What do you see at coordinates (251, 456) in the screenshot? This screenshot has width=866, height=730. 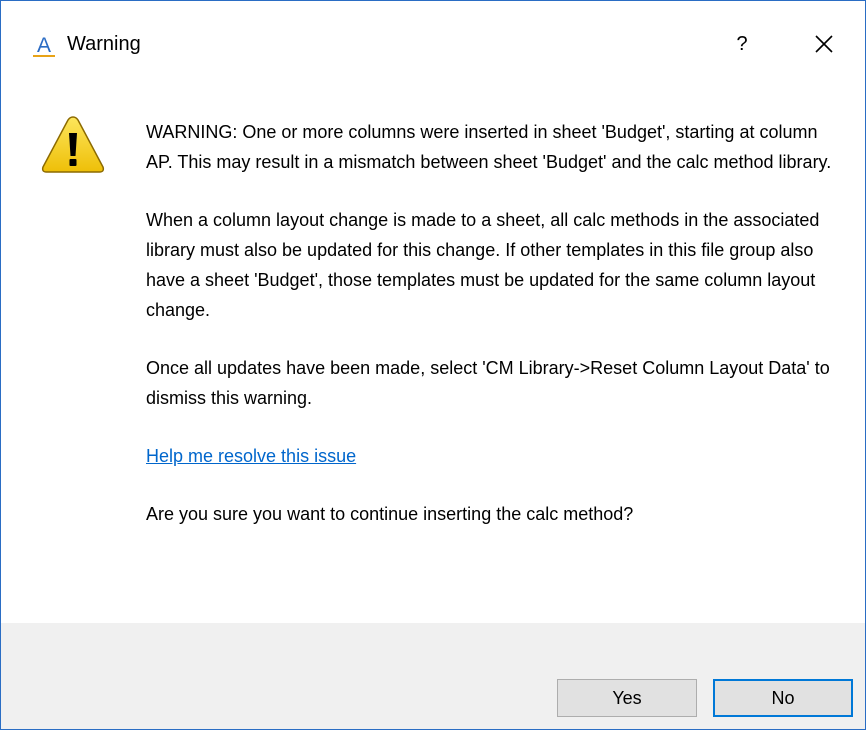 I see `help-resolve-link: Help me resolve this issue` at bounding box center [251, 456].